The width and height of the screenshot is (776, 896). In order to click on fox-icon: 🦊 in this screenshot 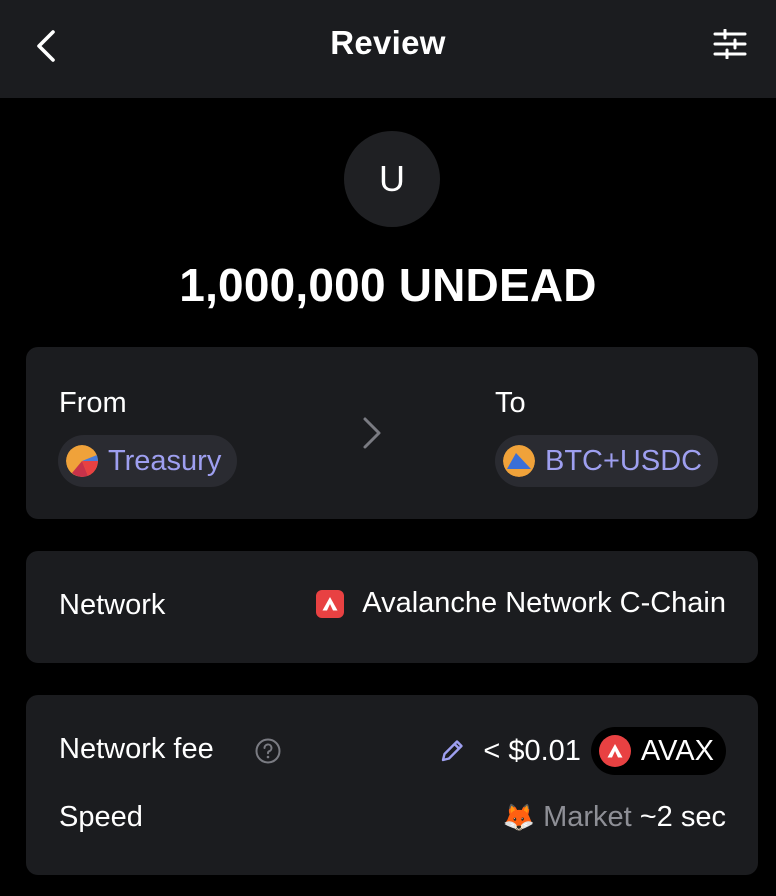, I will do `click(519, 817)`.